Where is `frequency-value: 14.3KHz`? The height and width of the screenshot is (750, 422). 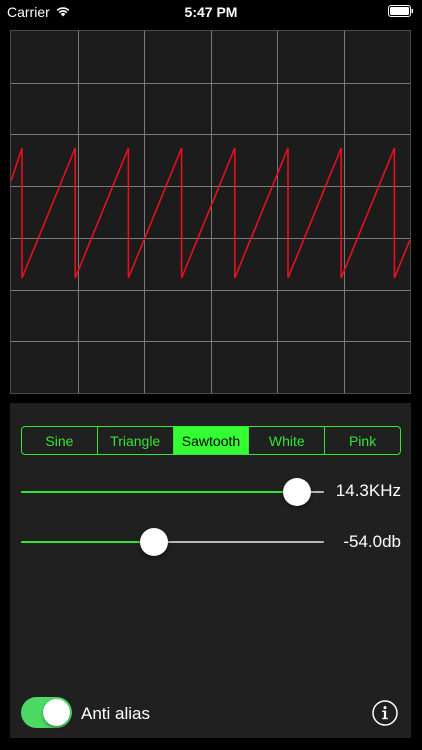 frequency-value: 14.3KHz is located at coordinates (368, 490).